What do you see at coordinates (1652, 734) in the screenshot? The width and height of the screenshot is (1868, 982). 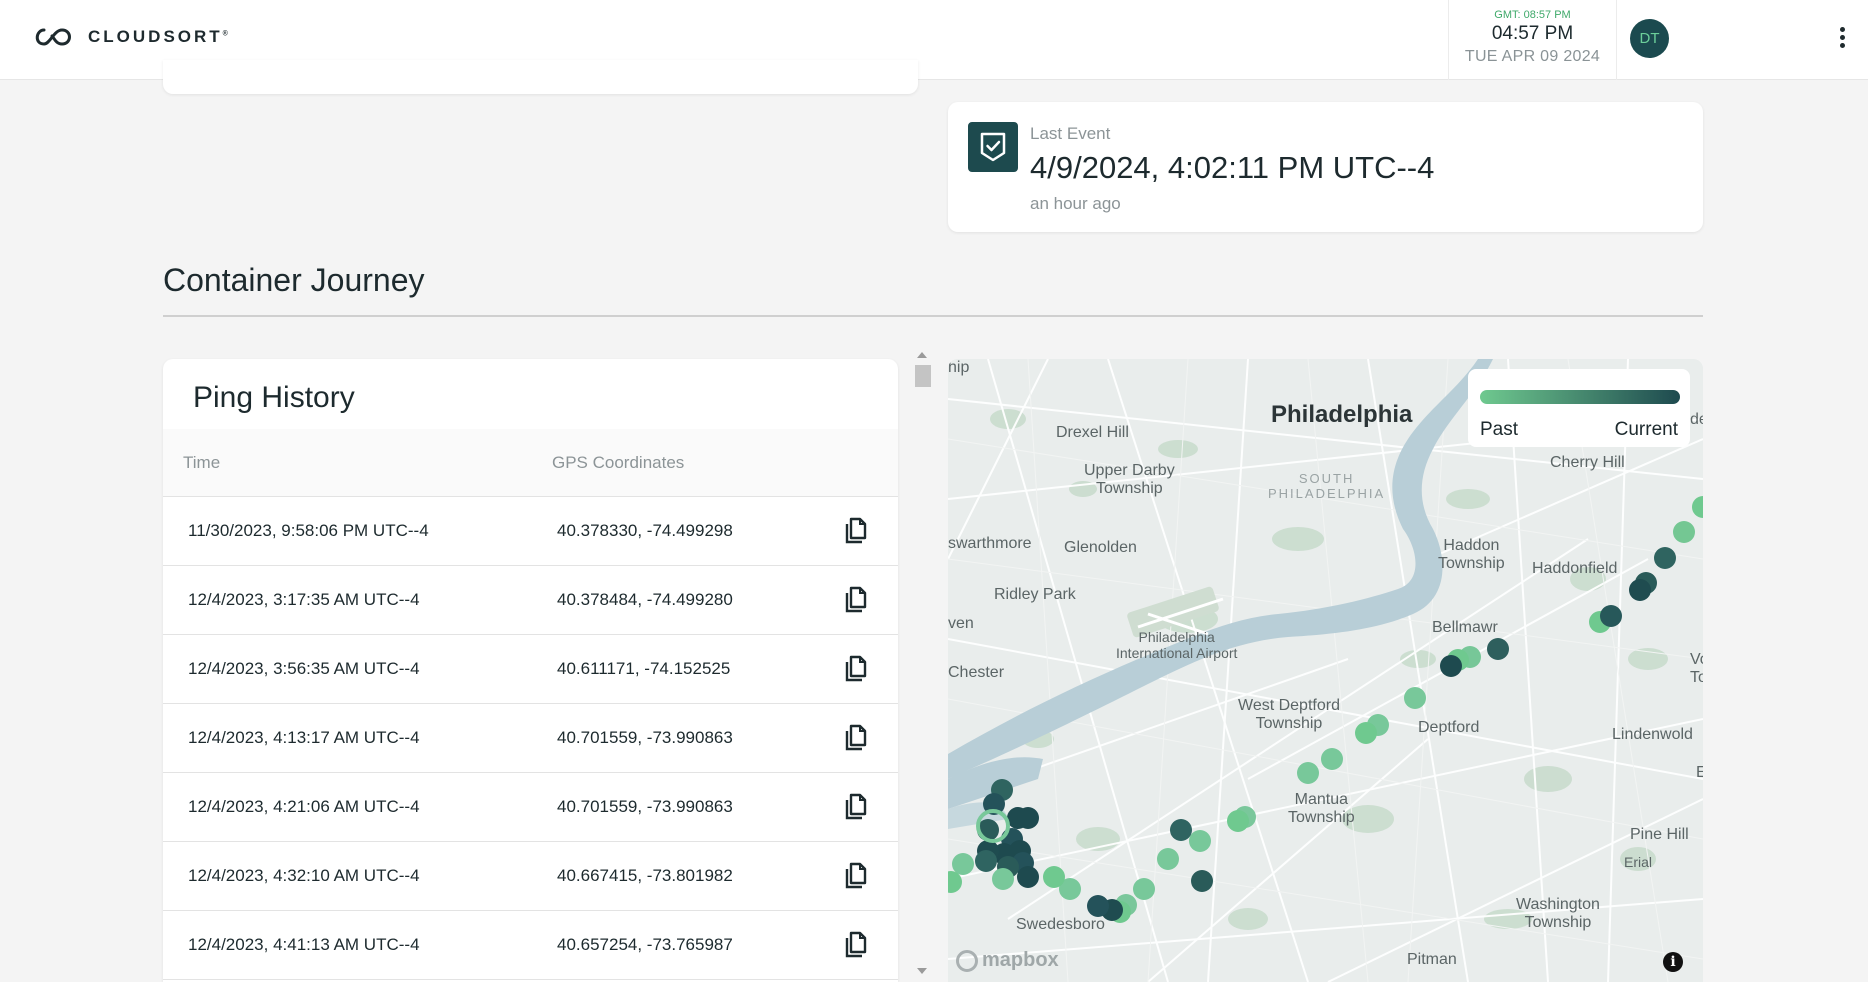 I see `map-label-lindenwold: Lindenwold` at bounding box center [1652, 734].